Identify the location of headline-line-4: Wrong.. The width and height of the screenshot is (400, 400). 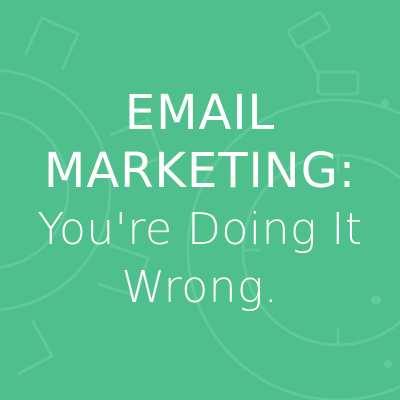
(200, 287).